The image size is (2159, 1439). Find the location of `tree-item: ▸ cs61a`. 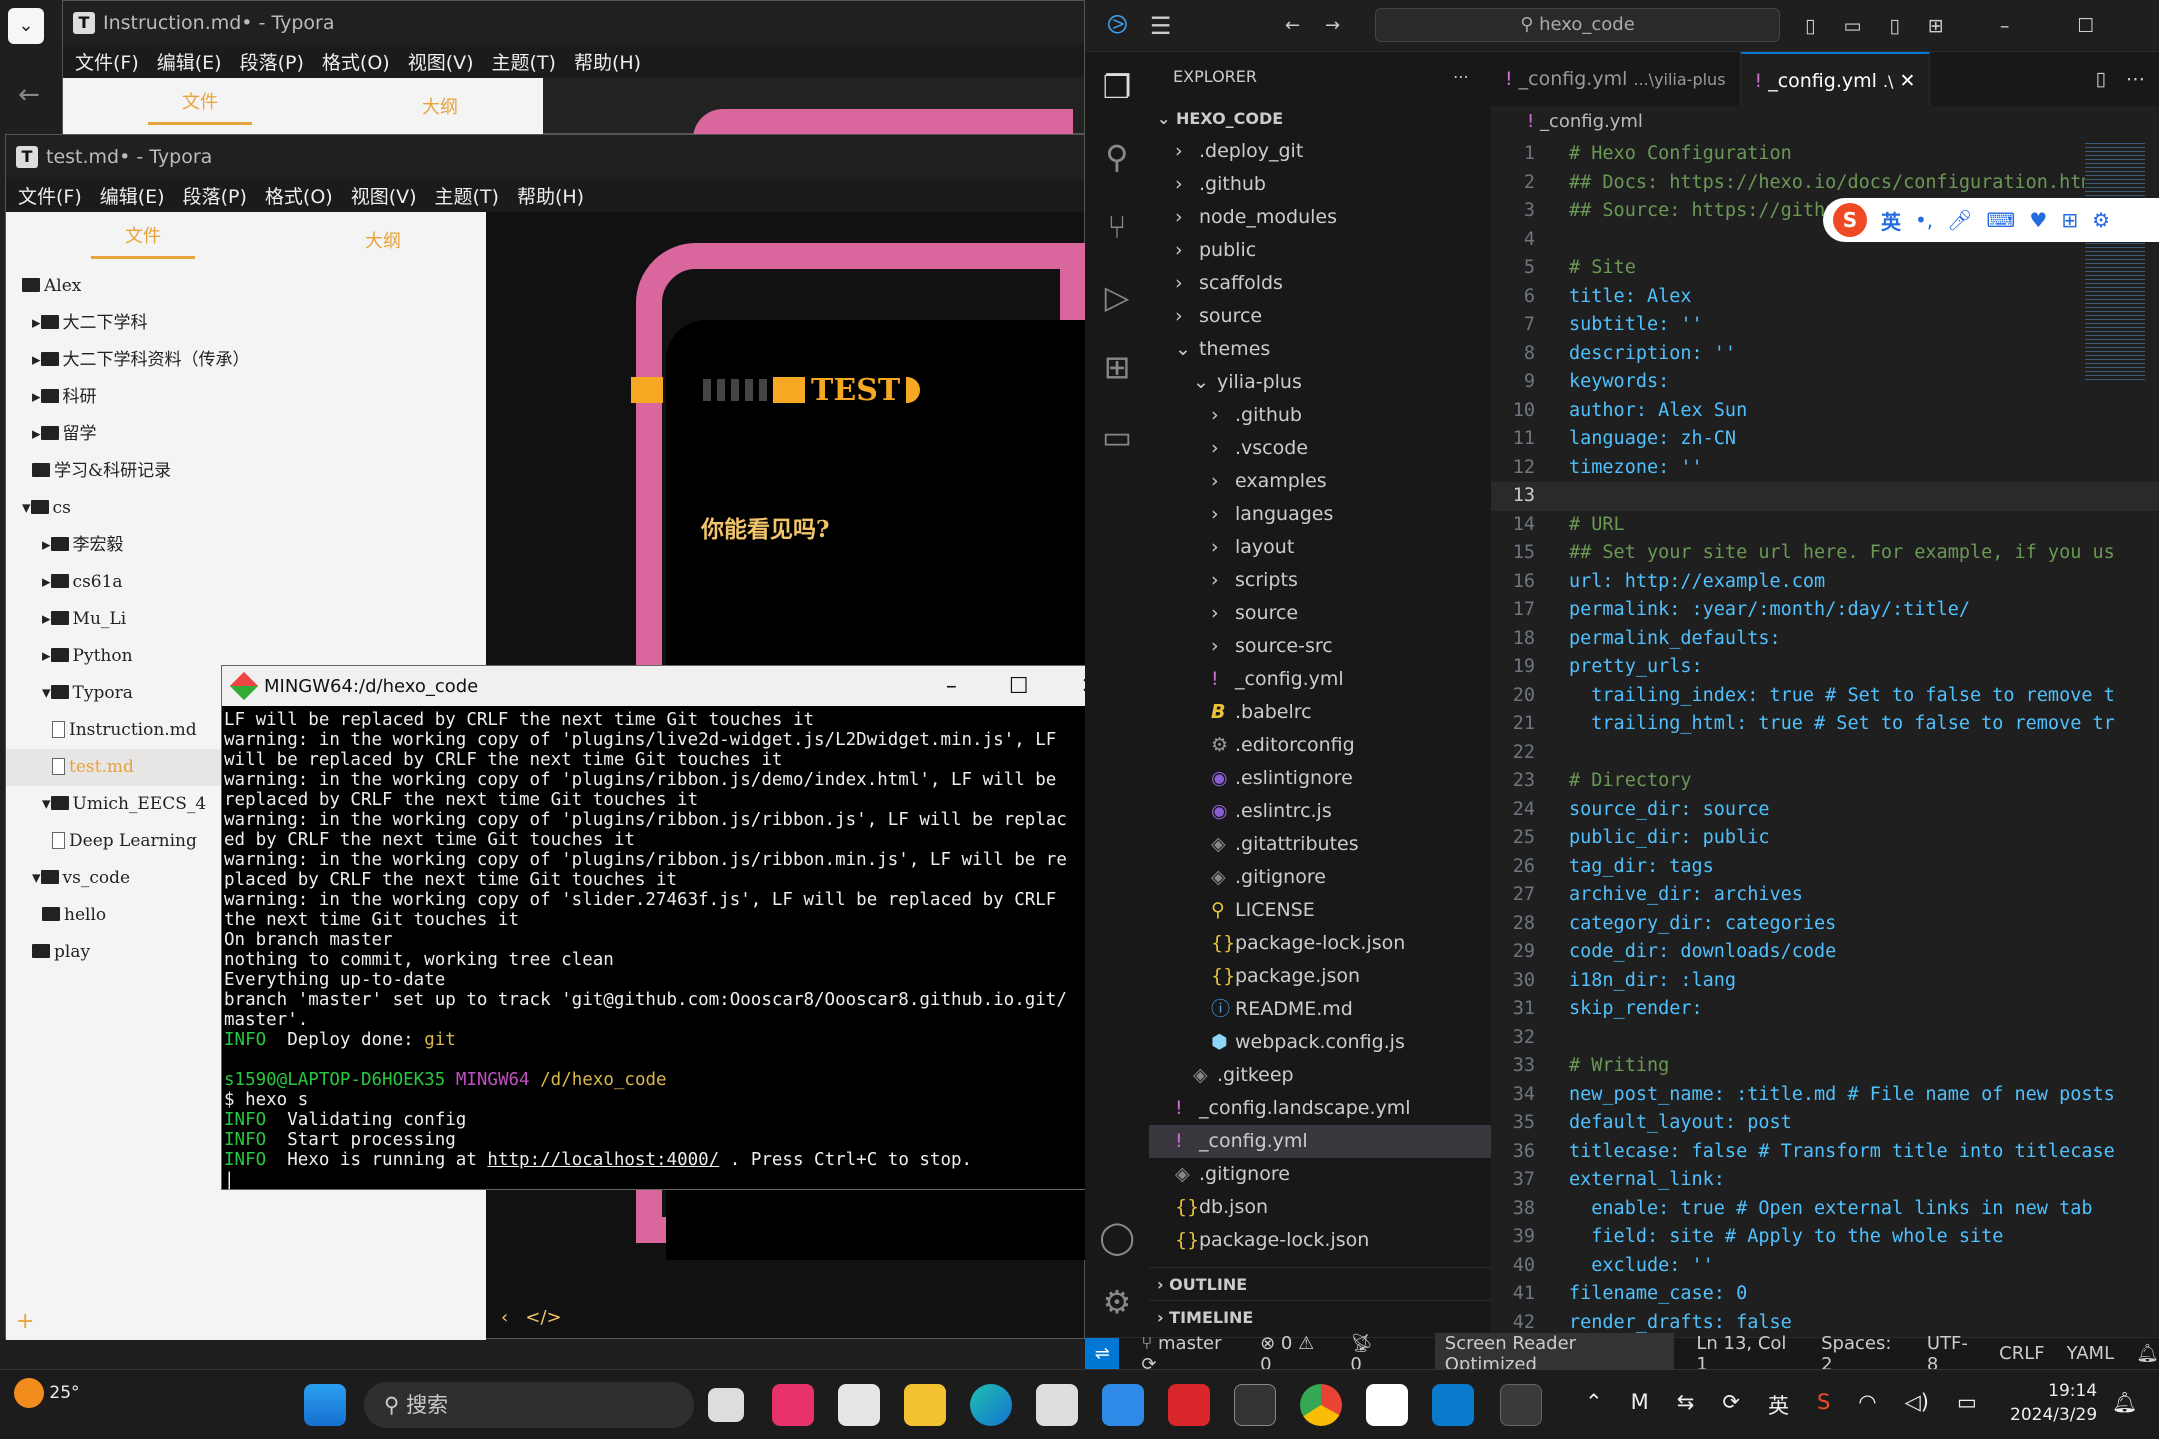

tree-item: ▸ cs61a is located at coordinates (246, 582).